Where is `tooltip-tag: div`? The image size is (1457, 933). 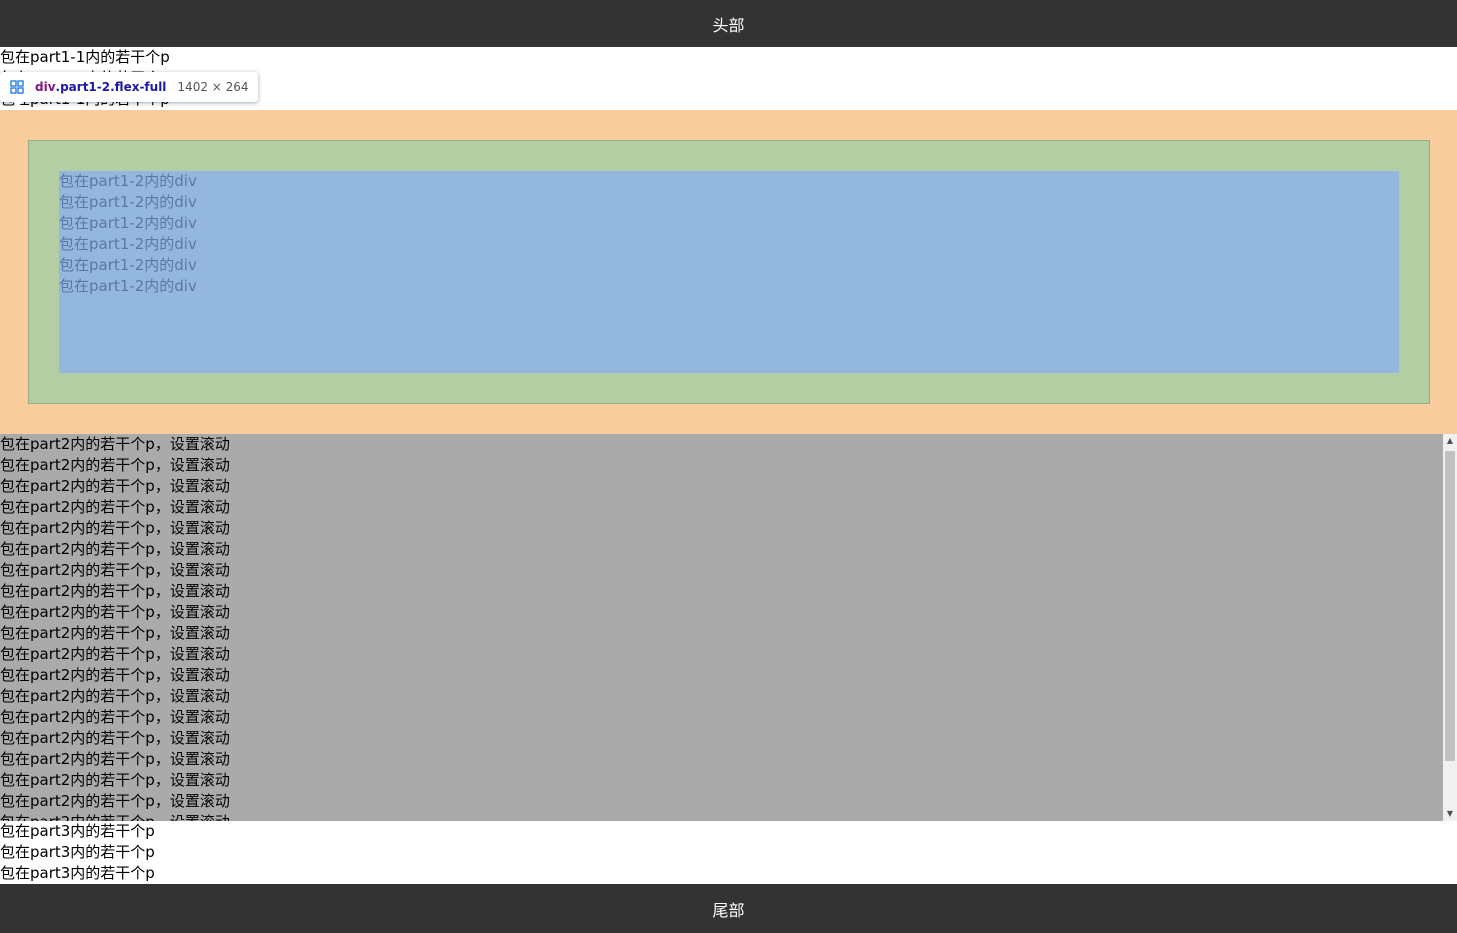
tooltip-tag: div is located at coordinates (45, 87).